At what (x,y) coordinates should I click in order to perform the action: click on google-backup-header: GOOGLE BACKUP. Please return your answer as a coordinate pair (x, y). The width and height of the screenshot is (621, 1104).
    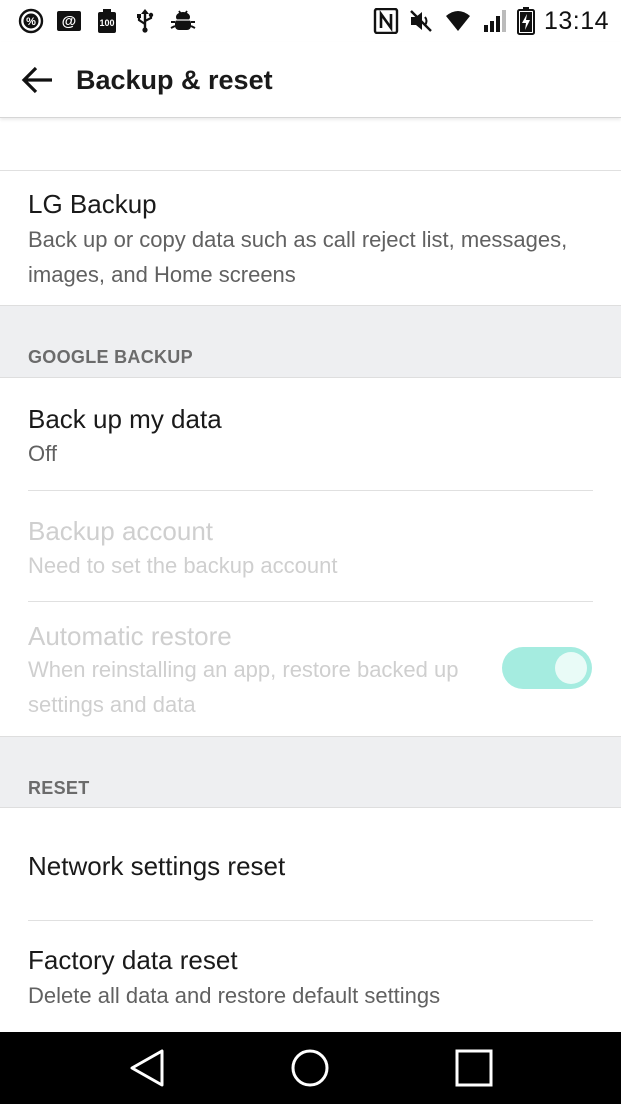
    Looking at the image, I should click on (110, 357).